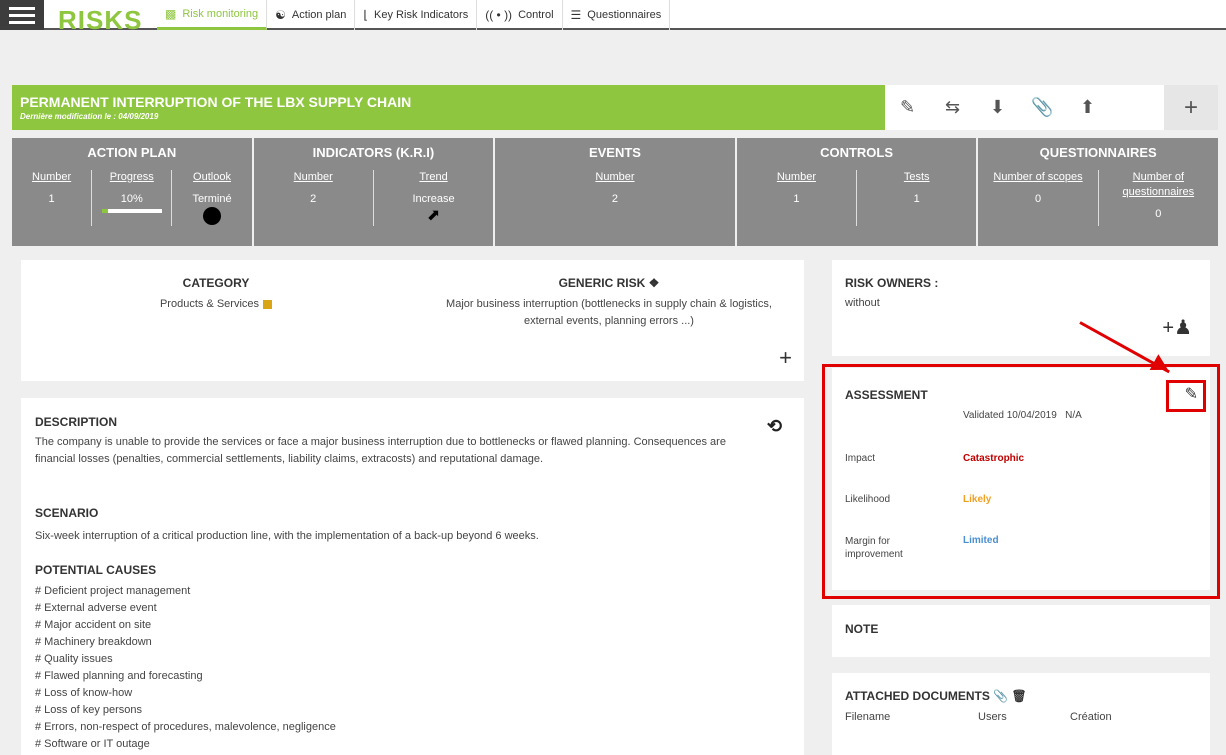 The width and height of the screenshot is (1226, 755). I want to click on col-users: Users, so click(1024, 717).